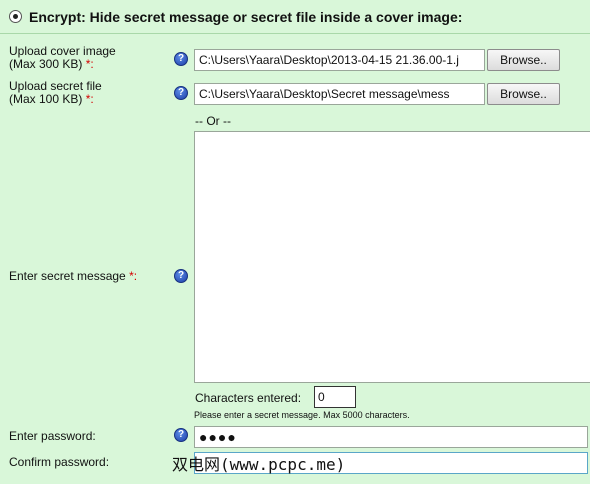 This screenshot has width=590, height=484. I want to click on secret-file-browse-button: Browse.., so click(523, 94).